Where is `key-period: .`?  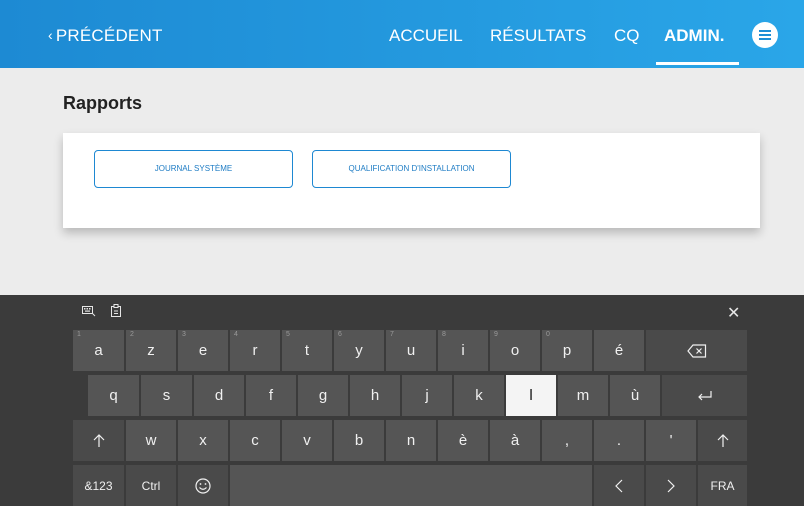
key-period: . is located at coordinates (619, 440).